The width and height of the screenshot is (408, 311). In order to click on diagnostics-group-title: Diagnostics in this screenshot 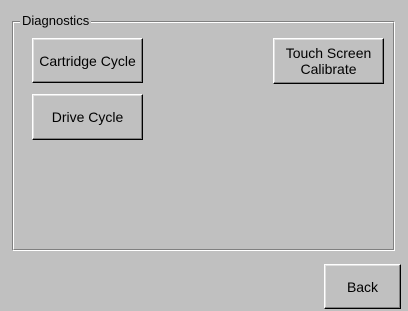, I will do `click(56, 21)`.